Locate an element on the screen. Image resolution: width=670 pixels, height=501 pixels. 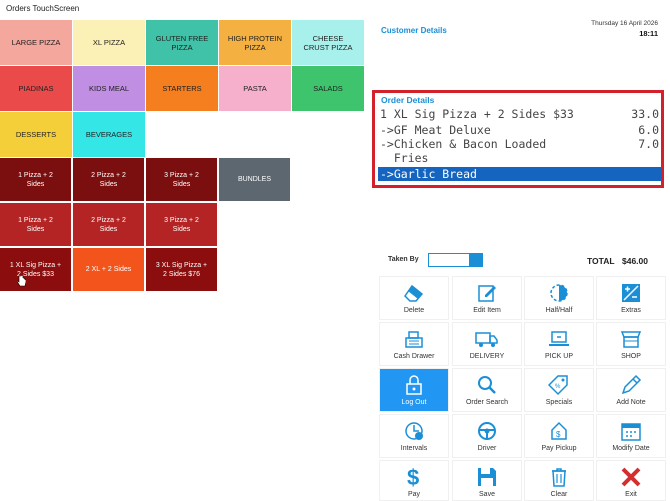
category-label: HIGH PROTEIN PIZZA is located at coordinates (255, 42).